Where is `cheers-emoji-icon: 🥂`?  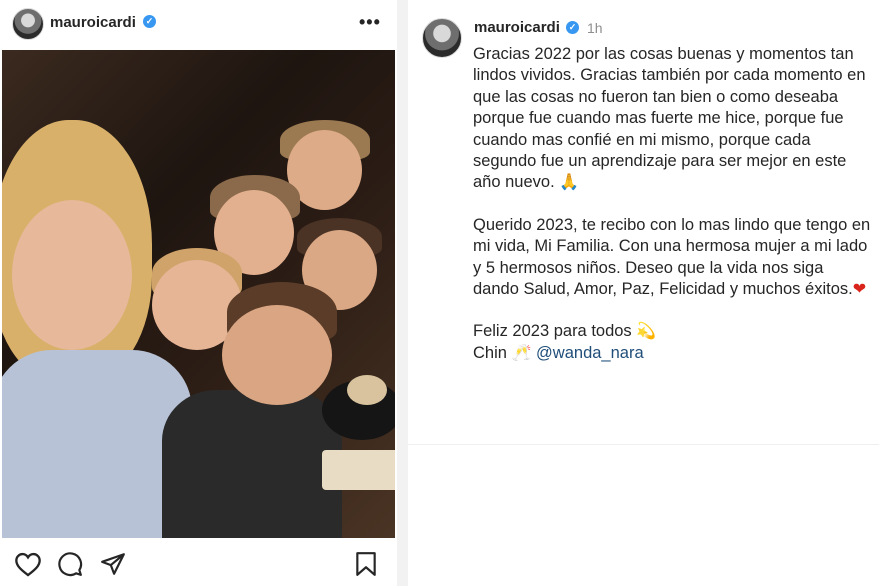
cheers-emoji-icon: 🥂 is located at coordinates (521, 353).